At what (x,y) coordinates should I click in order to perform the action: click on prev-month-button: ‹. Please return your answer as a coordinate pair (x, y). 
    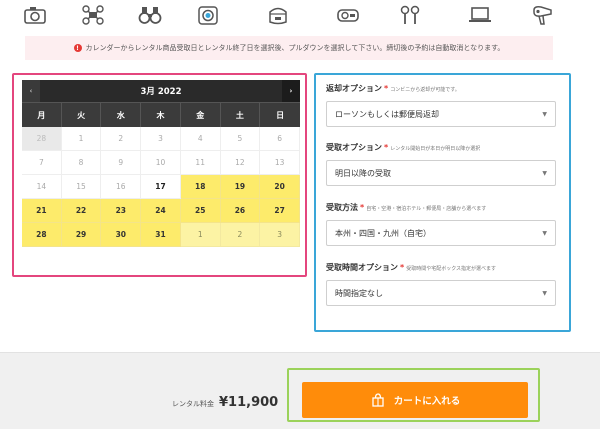
    Looking at the image, I should click on (31, 91).